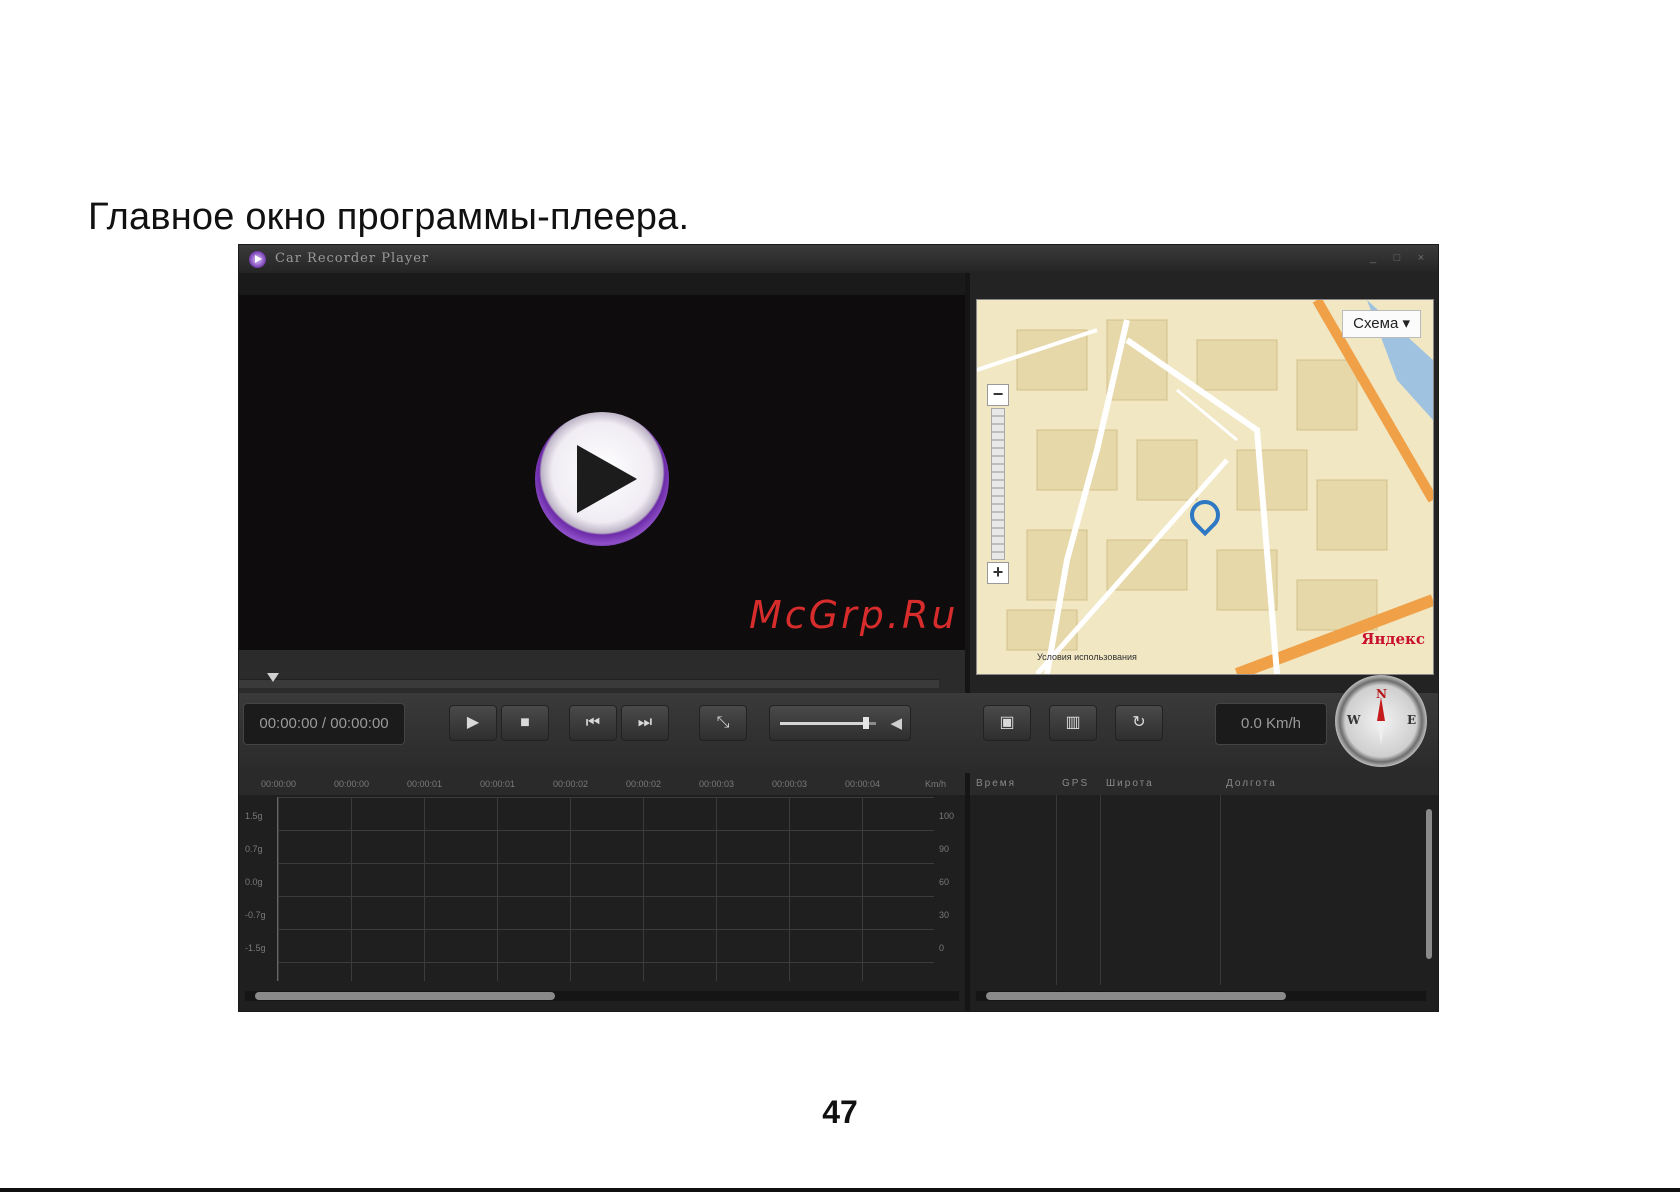  I want to click on graph-grid, so click(605, 889).